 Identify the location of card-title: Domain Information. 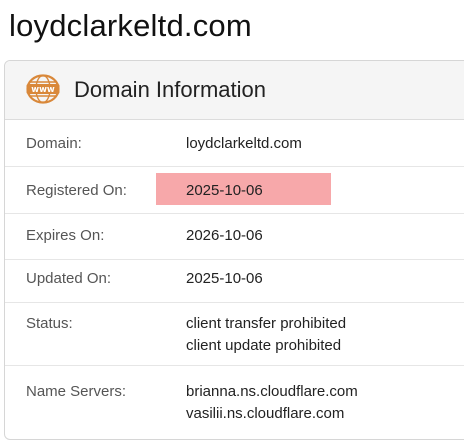
(170, 89).